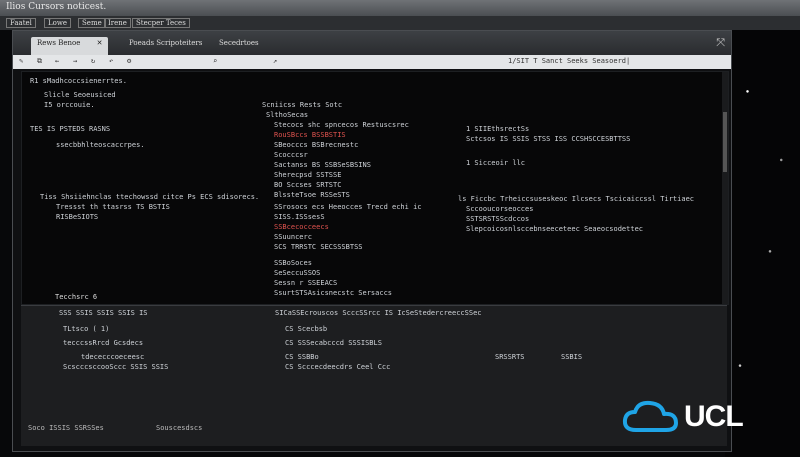 This screenshot has height=457, width=800. Describe the element at coordinates (39, 61) in the screenshot. I see `copy-icon: ⧉` at that location.